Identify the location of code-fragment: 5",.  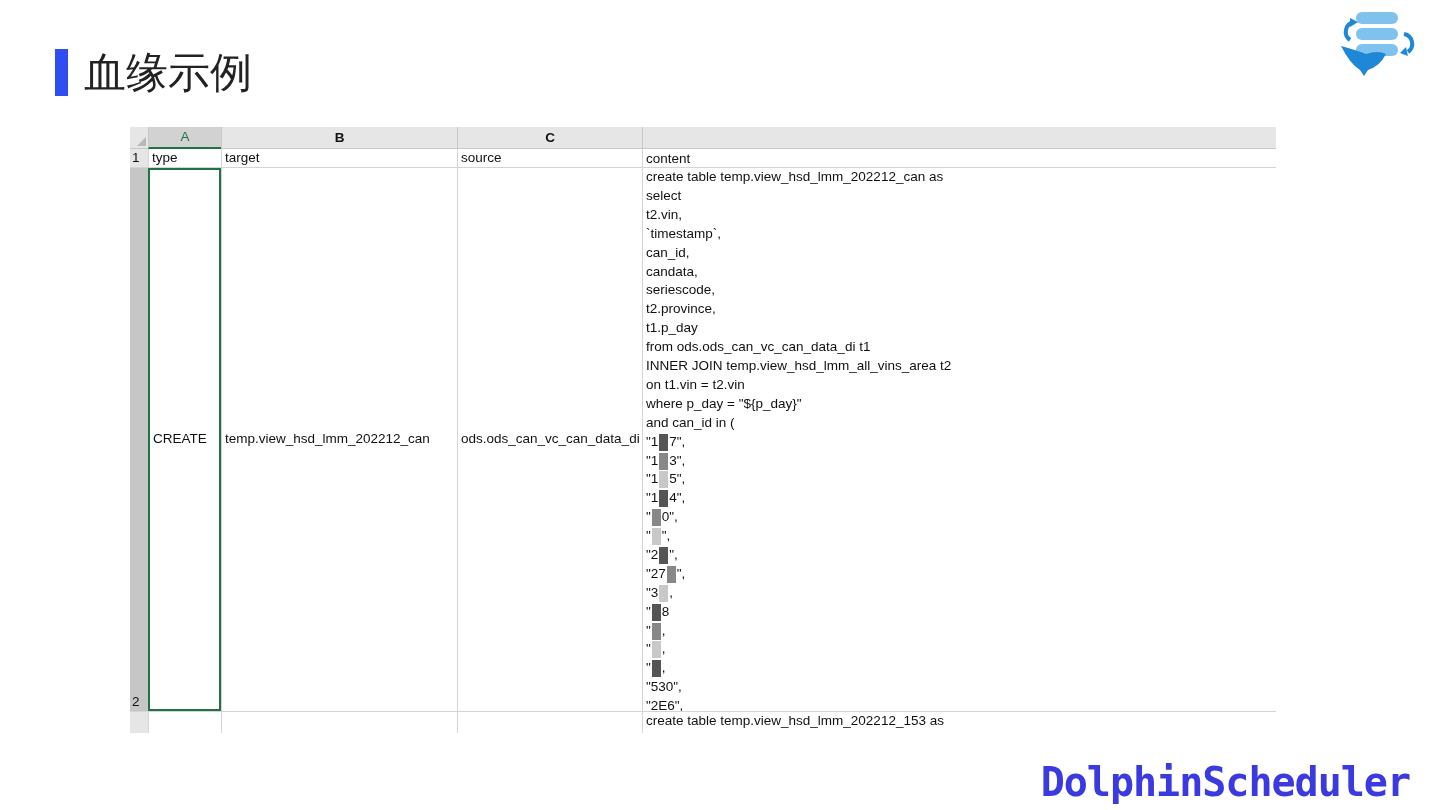
(677, 479).